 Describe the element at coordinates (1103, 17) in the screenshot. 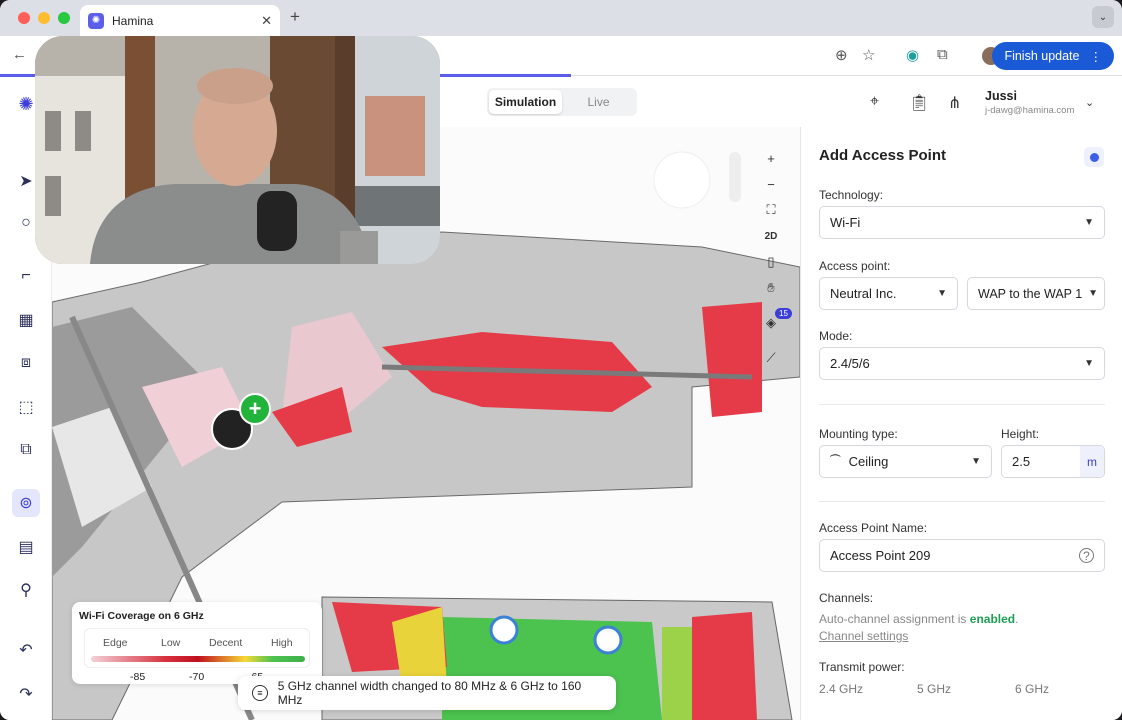

I see `tab-search-icon: ⌄` at that location.